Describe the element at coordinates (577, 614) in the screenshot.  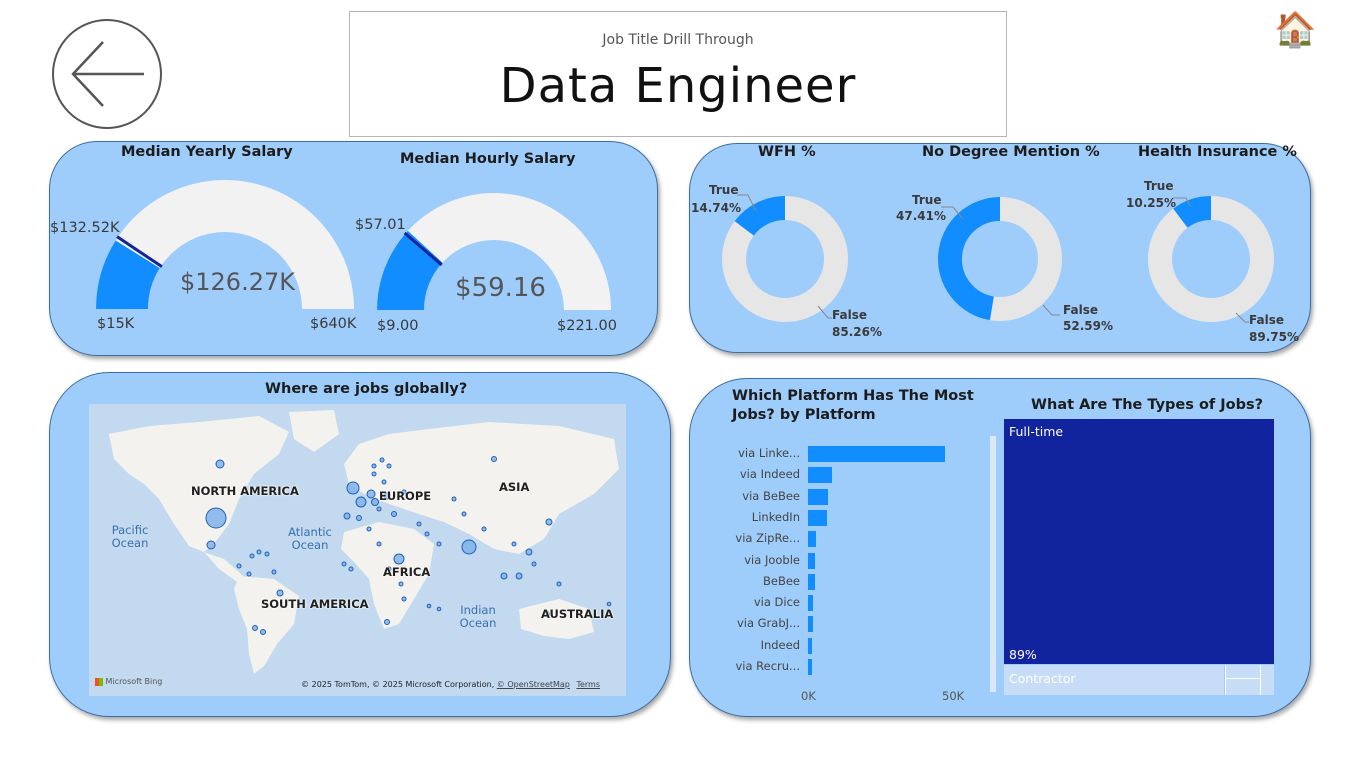
I see `map-label-australia: AUSTRALIA` at that location.